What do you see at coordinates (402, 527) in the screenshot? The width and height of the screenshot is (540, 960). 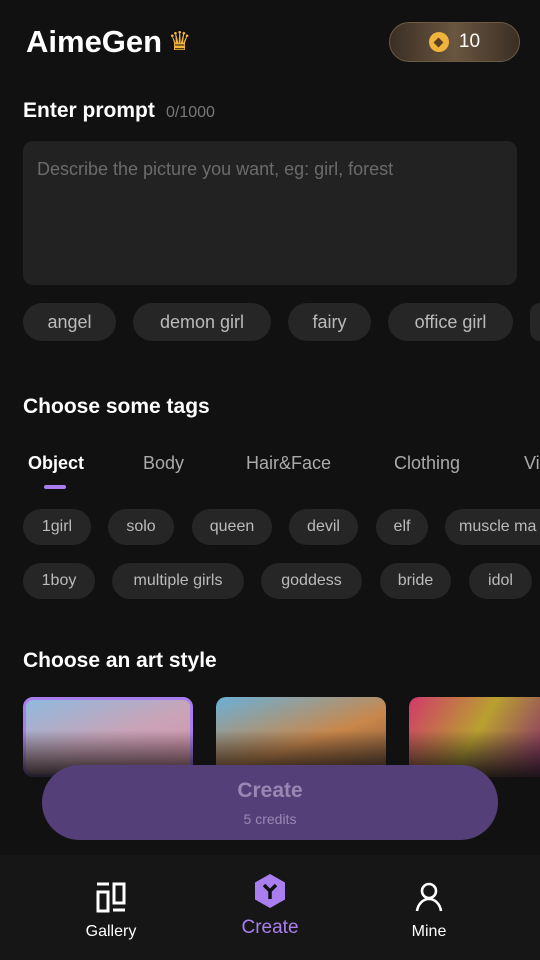 I see `tag-chip: elf` at bounding box center [402, 527].